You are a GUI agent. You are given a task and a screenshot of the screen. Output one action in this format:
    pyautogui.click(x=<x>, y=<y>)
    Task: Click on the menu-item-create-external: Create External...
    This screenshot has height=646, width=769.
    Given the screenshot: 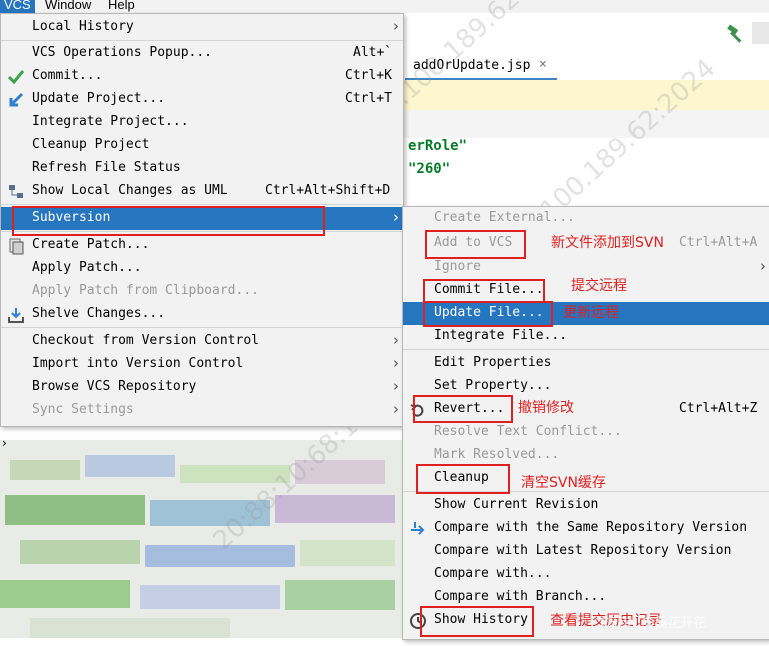 What is the action you would take?
    pyautogui.click(x=586, y=218)
    